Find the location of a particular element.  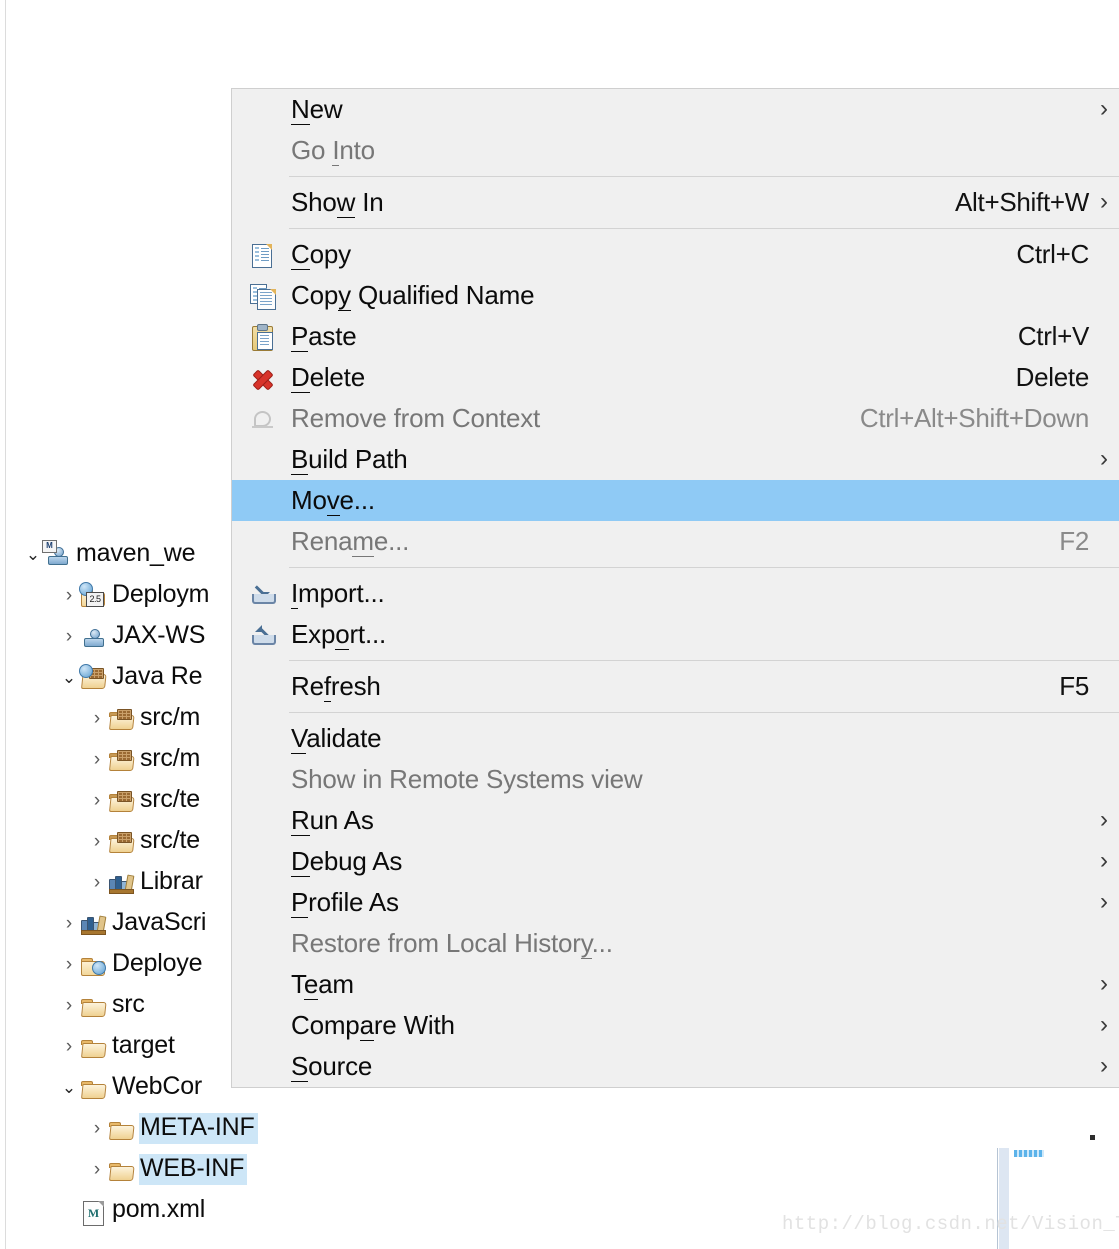

tree-item-label: Deploym is located at coordinates (161, 594).